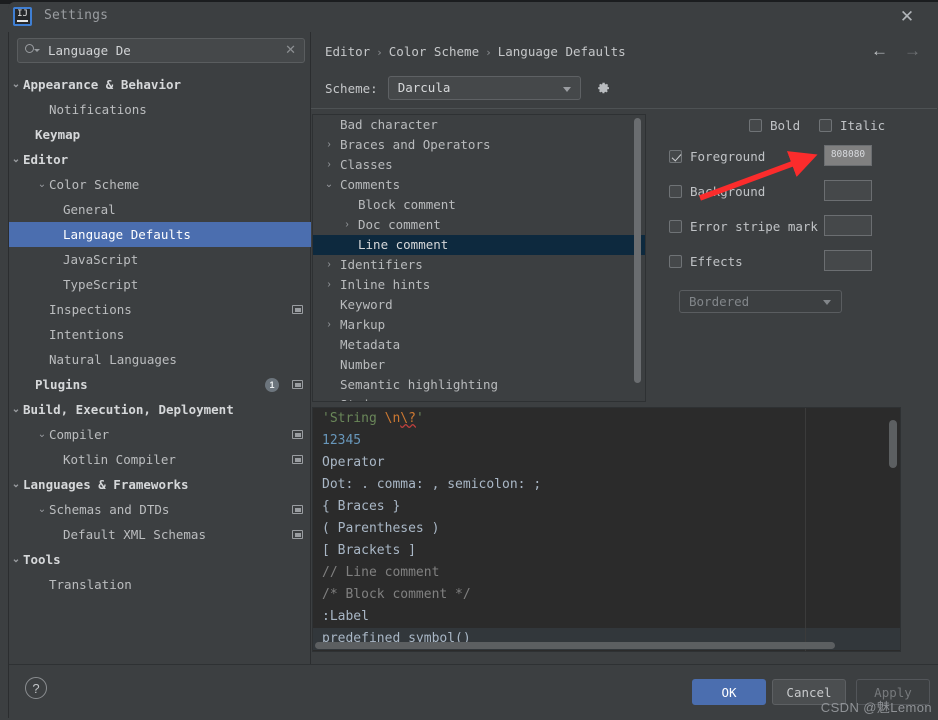 The height and width of the screenshot is (720, 938). Describe the element at coordinates (743, 226) in the screenshot. I see `error-stripe-checkbox-row: Error stripe mark` at that location.